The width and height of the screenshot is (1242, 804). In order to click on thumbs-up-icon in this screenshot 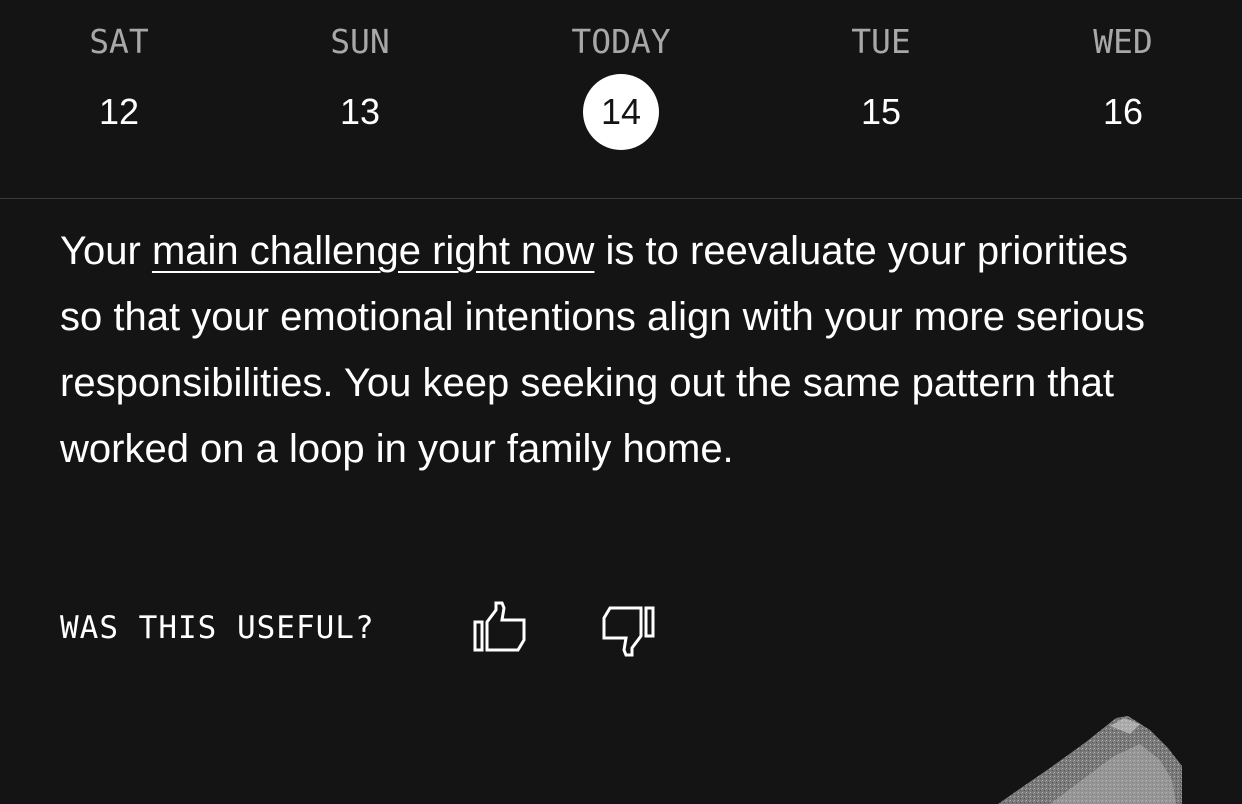, I will do `click(499, 626)`.